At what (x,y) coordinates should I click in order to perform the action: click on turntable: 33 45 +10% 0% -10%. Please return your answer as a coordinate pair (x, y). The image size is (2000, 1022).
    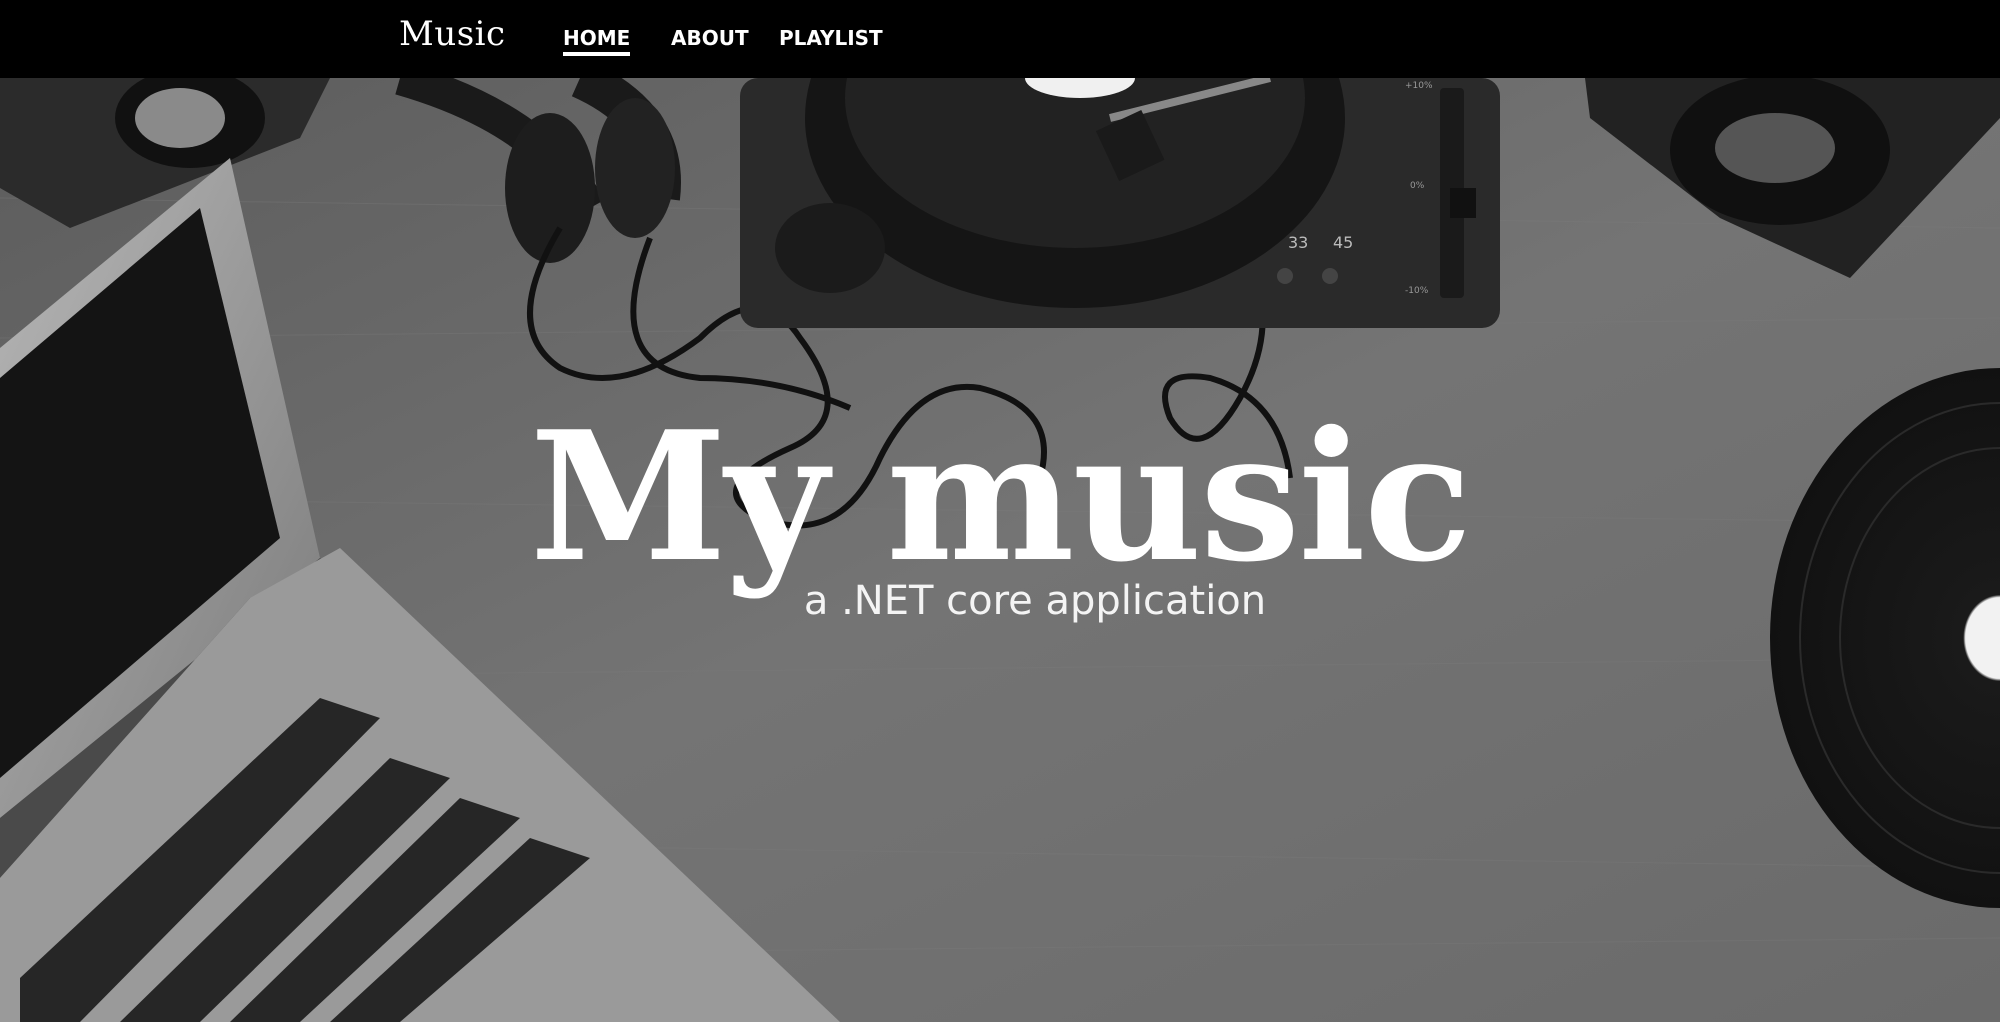
    Looking at the image, I should click on (1120, 203).